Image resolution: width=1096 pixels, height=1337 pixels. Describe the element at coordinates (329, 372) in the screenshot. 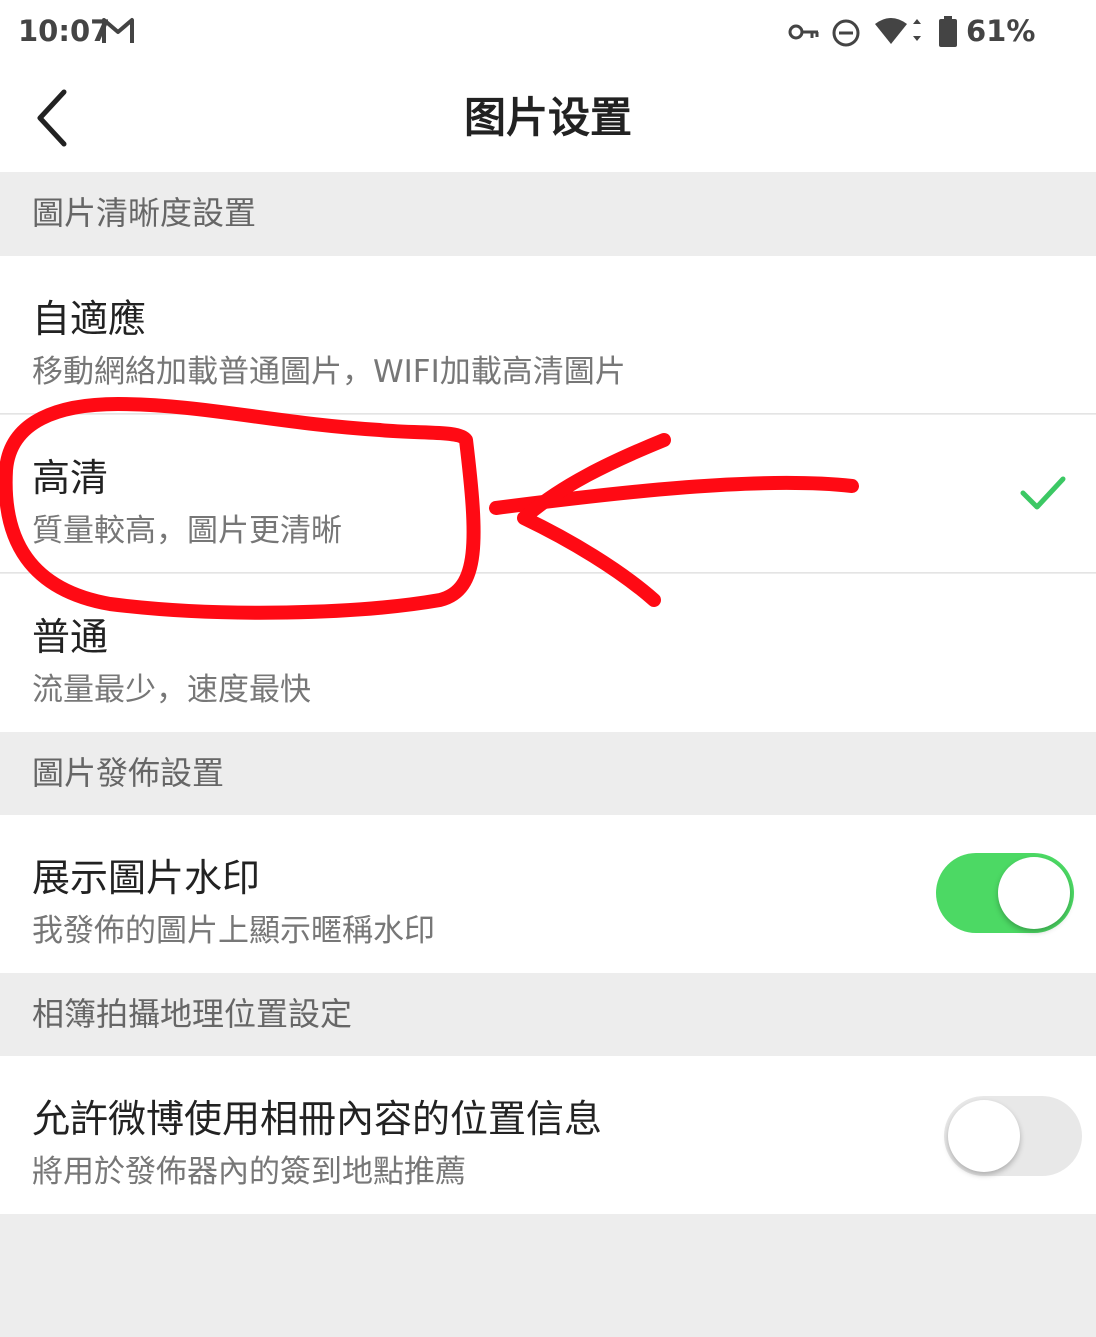

I see `option-subtitle: 移動網絡加載普通圖片，WIFI加載高清圖片` at that location.